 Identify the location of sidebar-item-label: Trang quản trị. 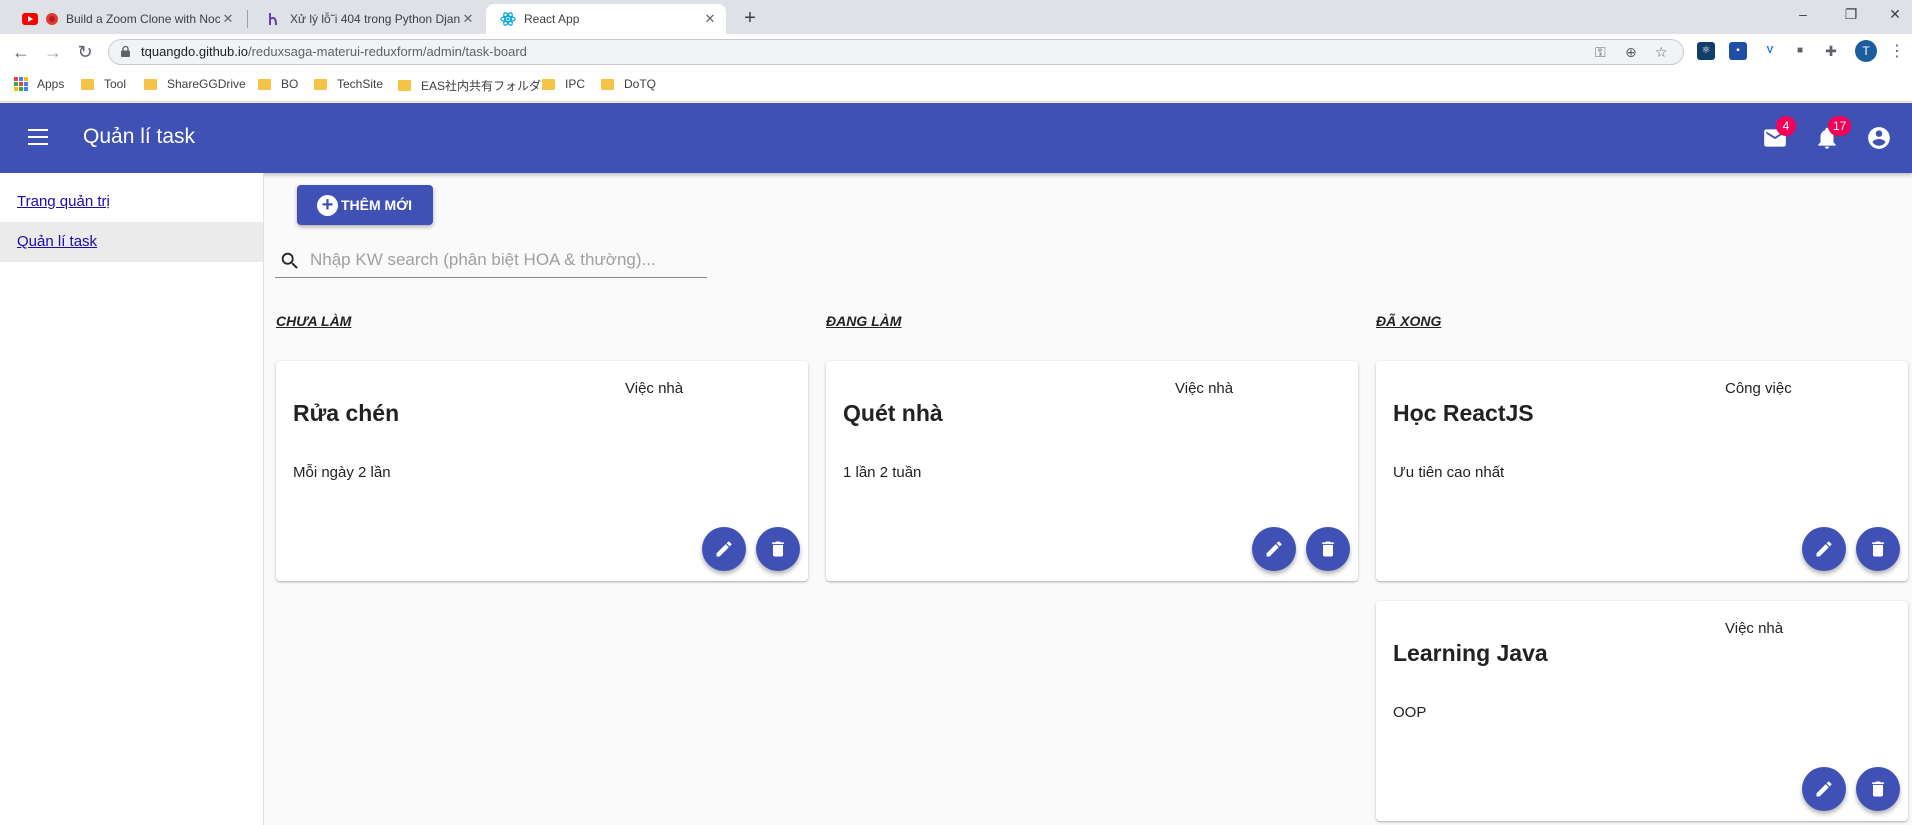
(63, 201).